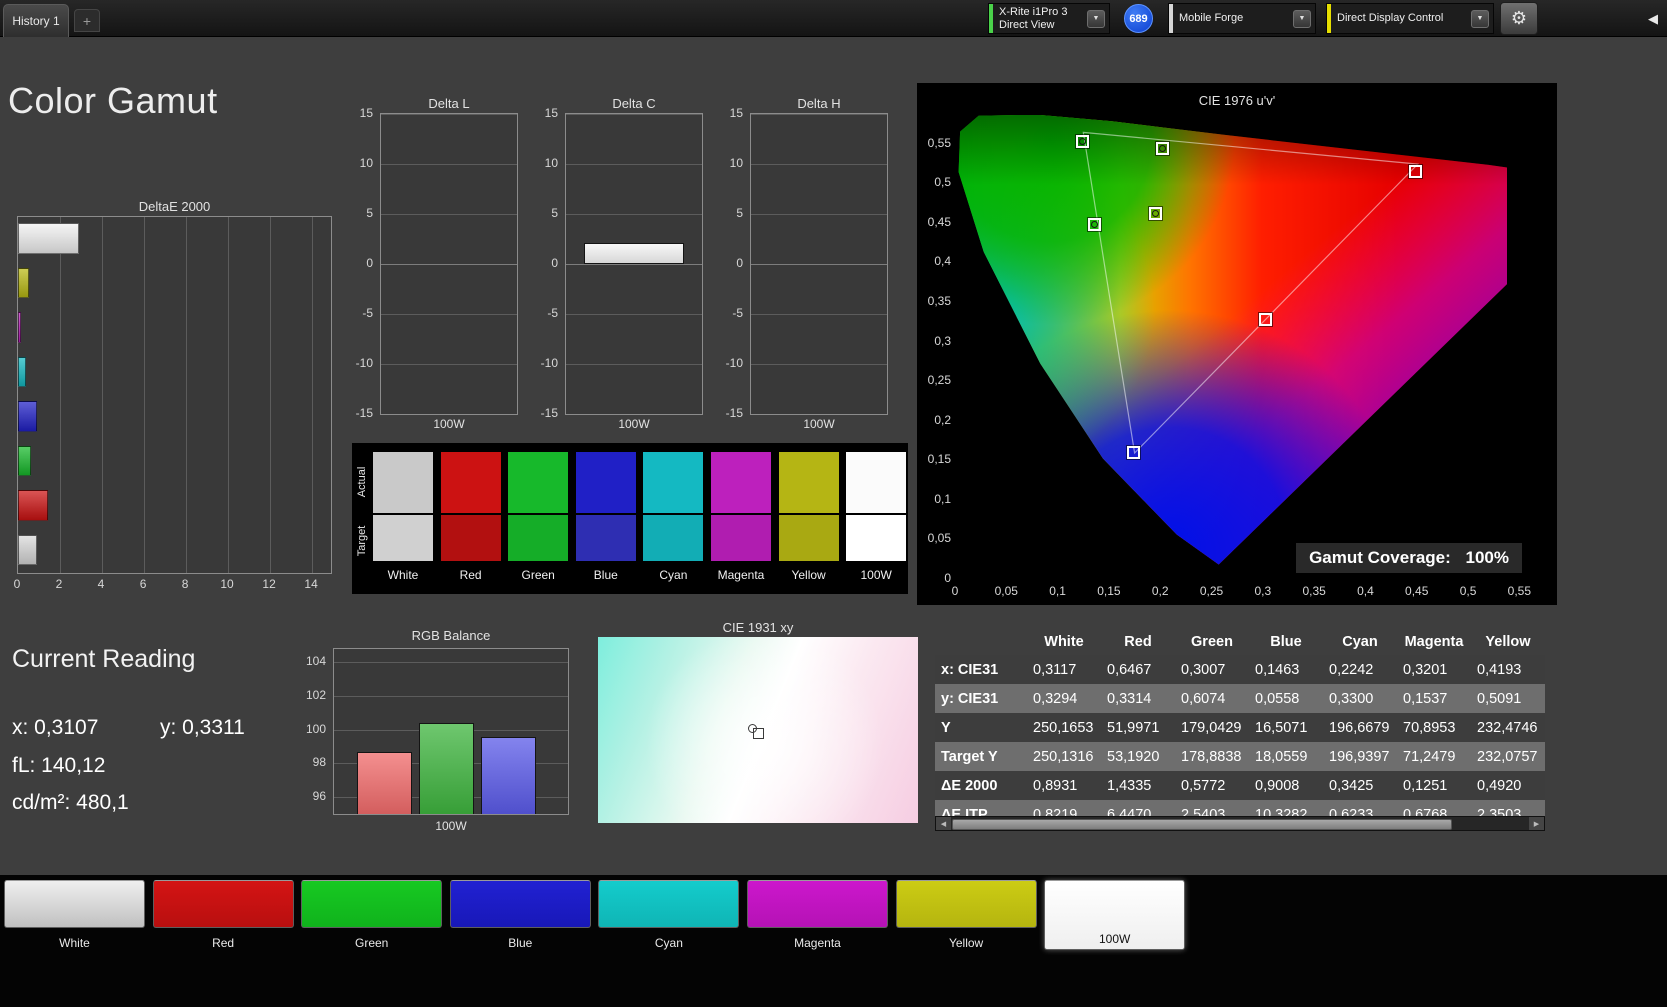 This screenshot has height=1007, width=1667. Describe the element at coordinates (1499, 669) in the screenshot. I see `table-cell: 0,4193` at that location.